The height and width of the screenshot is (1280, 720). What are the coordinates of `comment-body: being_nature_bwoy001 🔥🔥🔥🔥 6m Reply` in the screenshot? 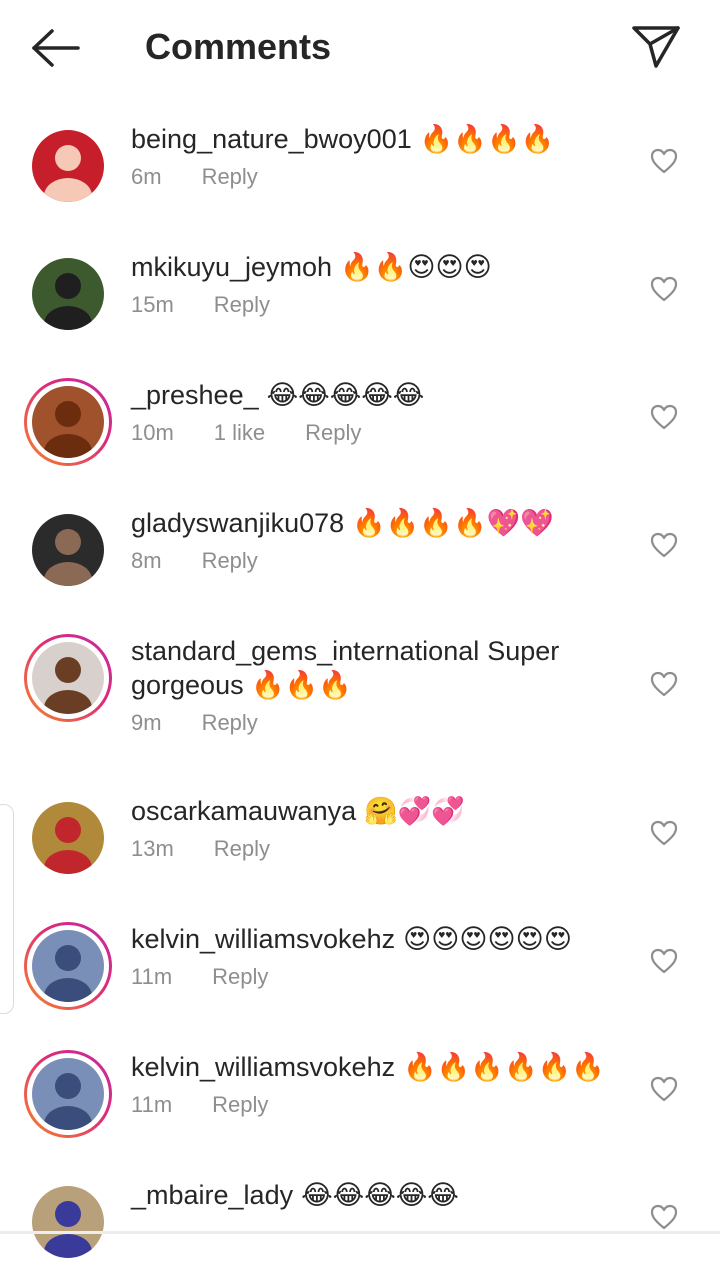 It's located at (381, 156).